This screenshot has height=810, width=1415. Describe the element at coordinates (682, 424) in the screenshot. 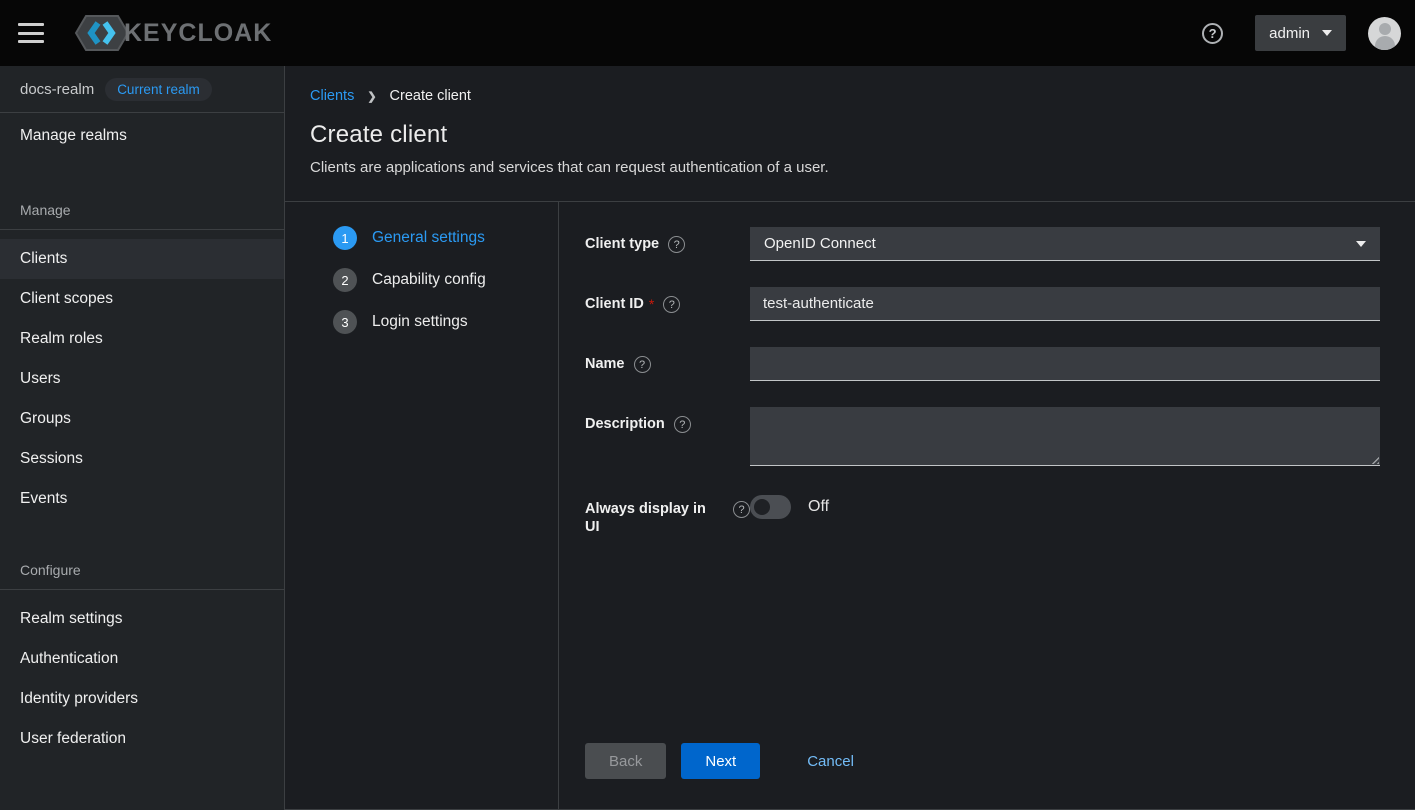

I see `description-help-icon: ?` at that location.